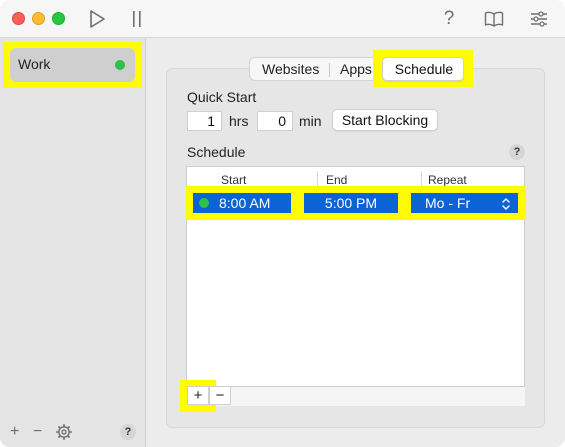 This screenshot has width=565, height=447. I want to click on remove-profile-button: −, so click(37, 432).